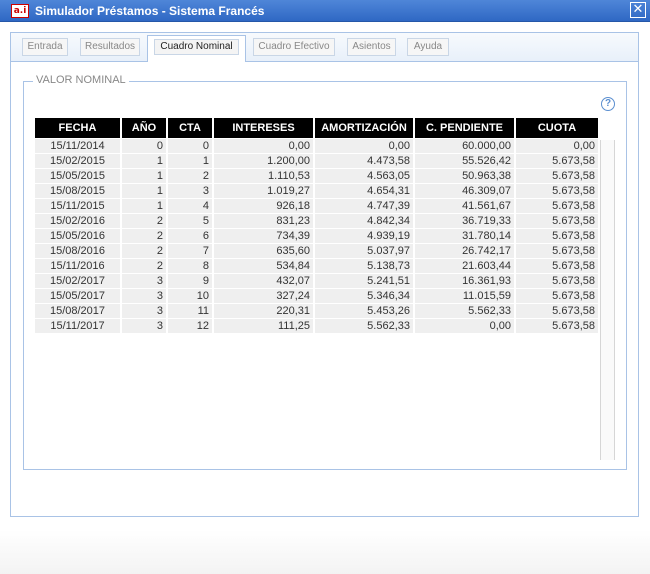 This screenshot has height=574, width=650. Describe the element at coordinates (150, 11) in the screenshot. I see `window-title: Simulador Préstamos - Sistema Francés` at that location.